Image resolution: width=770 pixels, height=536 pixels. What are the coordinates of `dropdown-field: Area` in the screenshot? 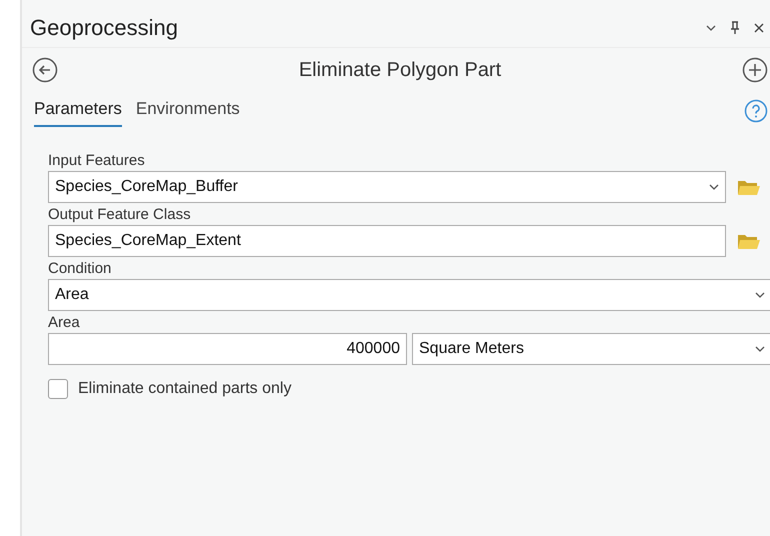 It's located at (409, 294).